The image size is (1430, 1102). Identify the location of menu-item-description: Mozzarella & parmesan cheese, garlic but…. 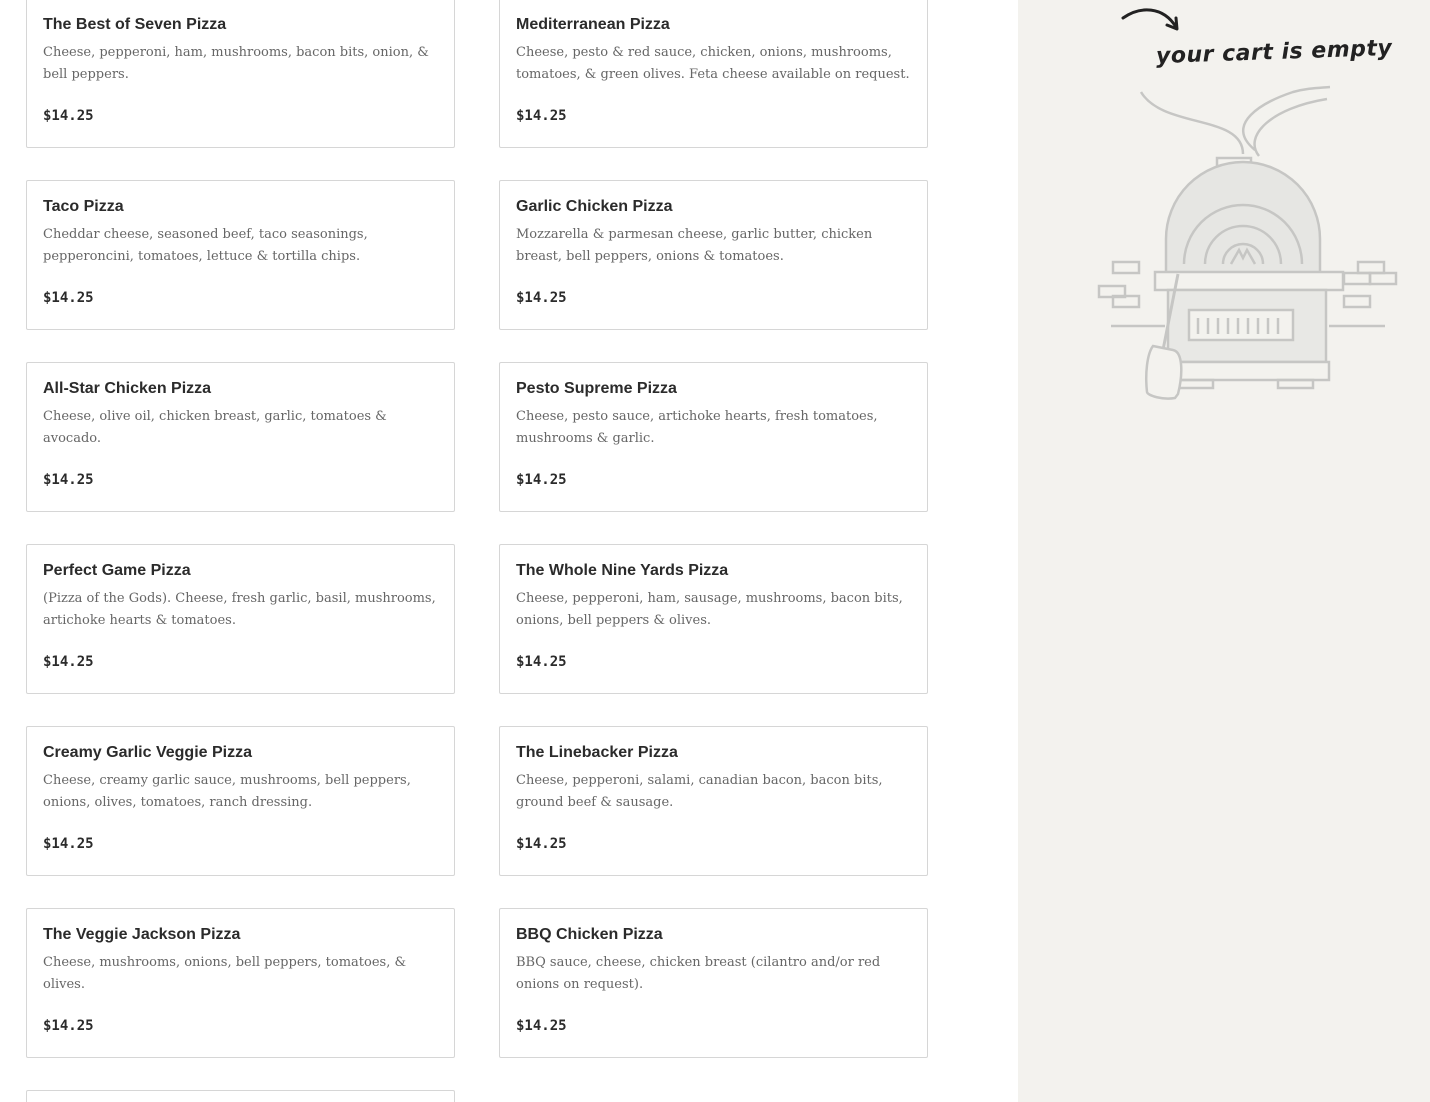
(694, 245).